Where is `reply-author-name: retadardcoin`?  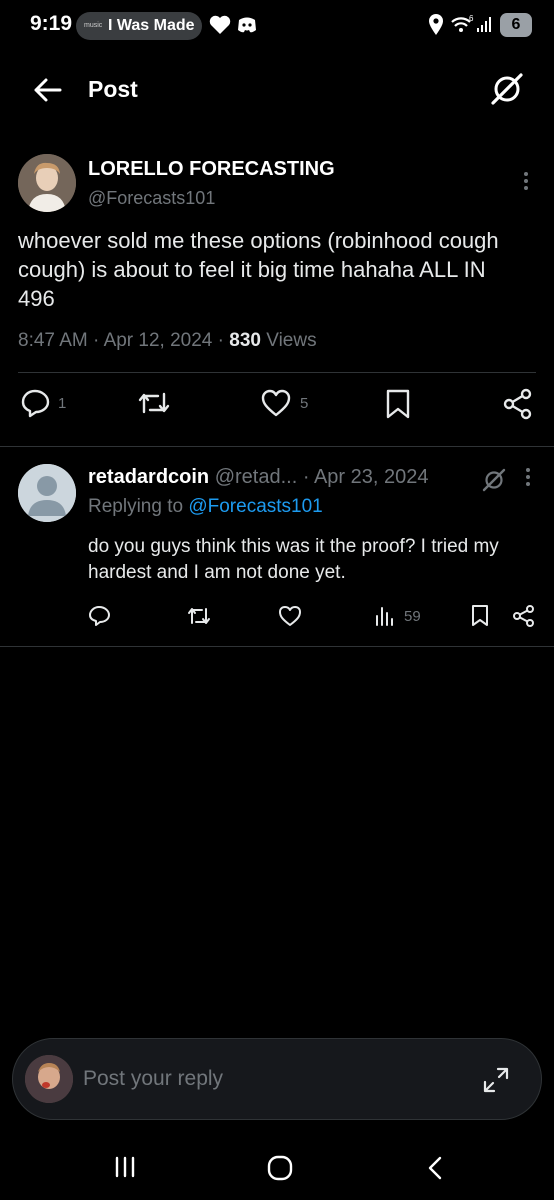 reply-author-name: retadardcoin is located at coordinates (148, 477).